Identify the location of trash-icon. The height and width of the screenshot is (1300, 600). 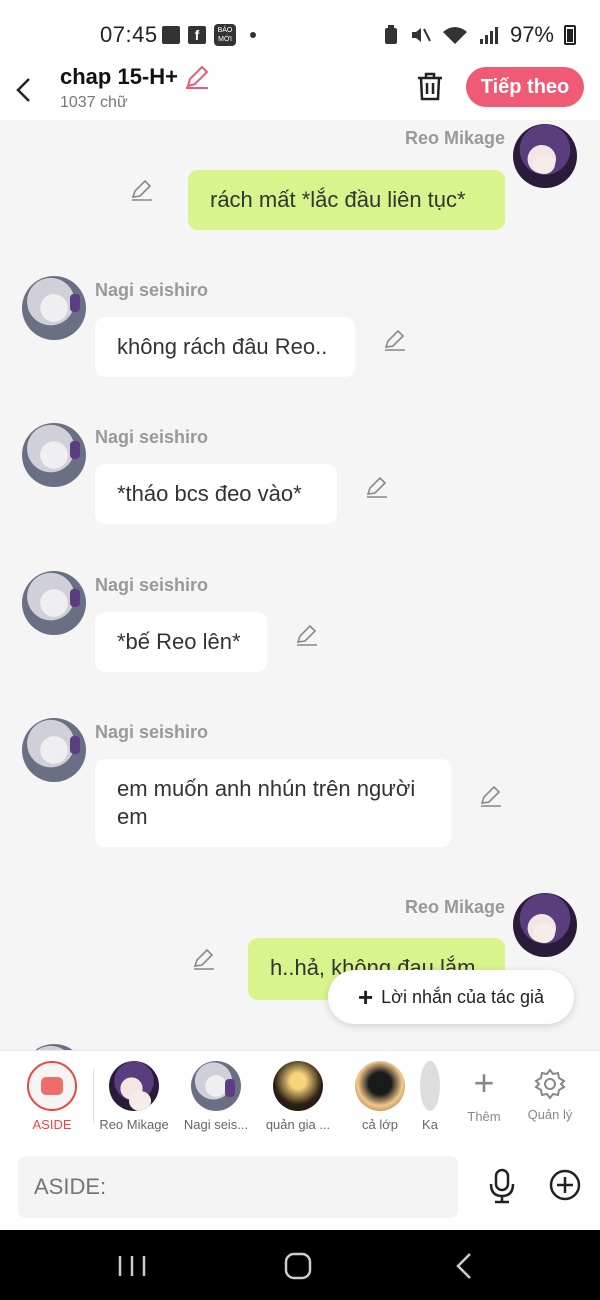
(430, 86).